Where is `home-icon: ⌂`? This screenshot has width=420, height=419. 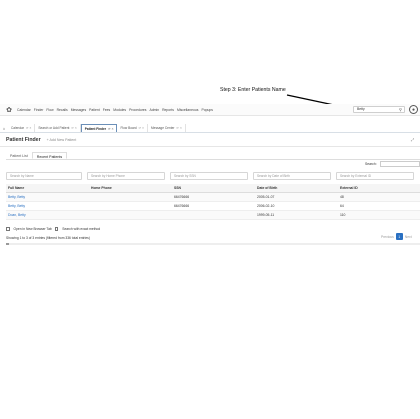 home-icon: ⌂ is located at coordinates (4, 128).